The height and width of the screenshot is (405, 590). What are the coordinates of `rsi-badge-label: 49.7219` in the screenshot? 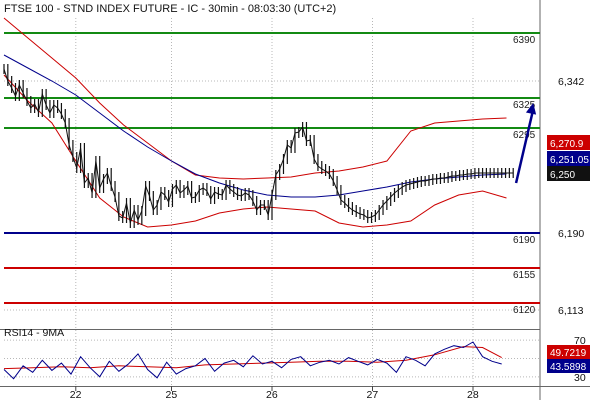 It's located at (568, 353).